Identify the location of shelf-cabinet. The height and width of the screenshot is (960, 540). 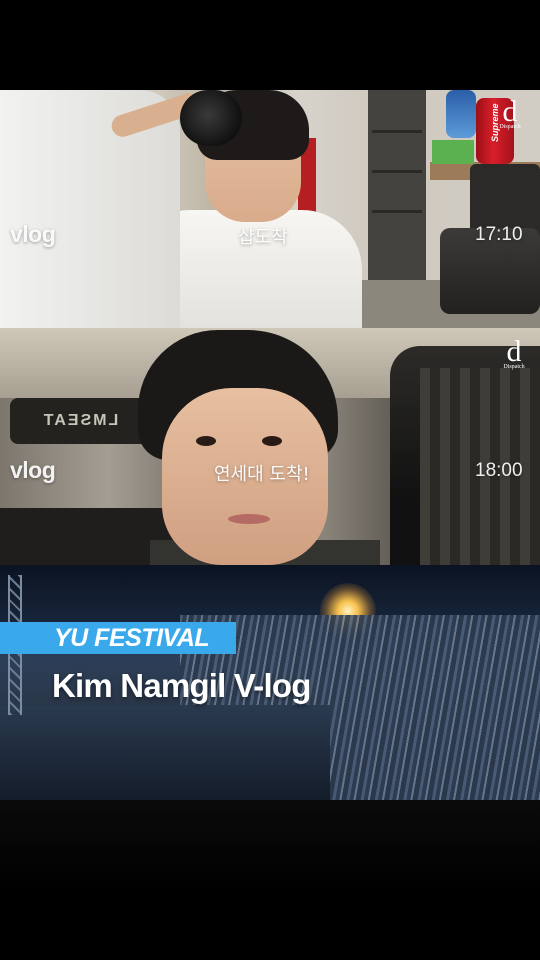
(397, 190).